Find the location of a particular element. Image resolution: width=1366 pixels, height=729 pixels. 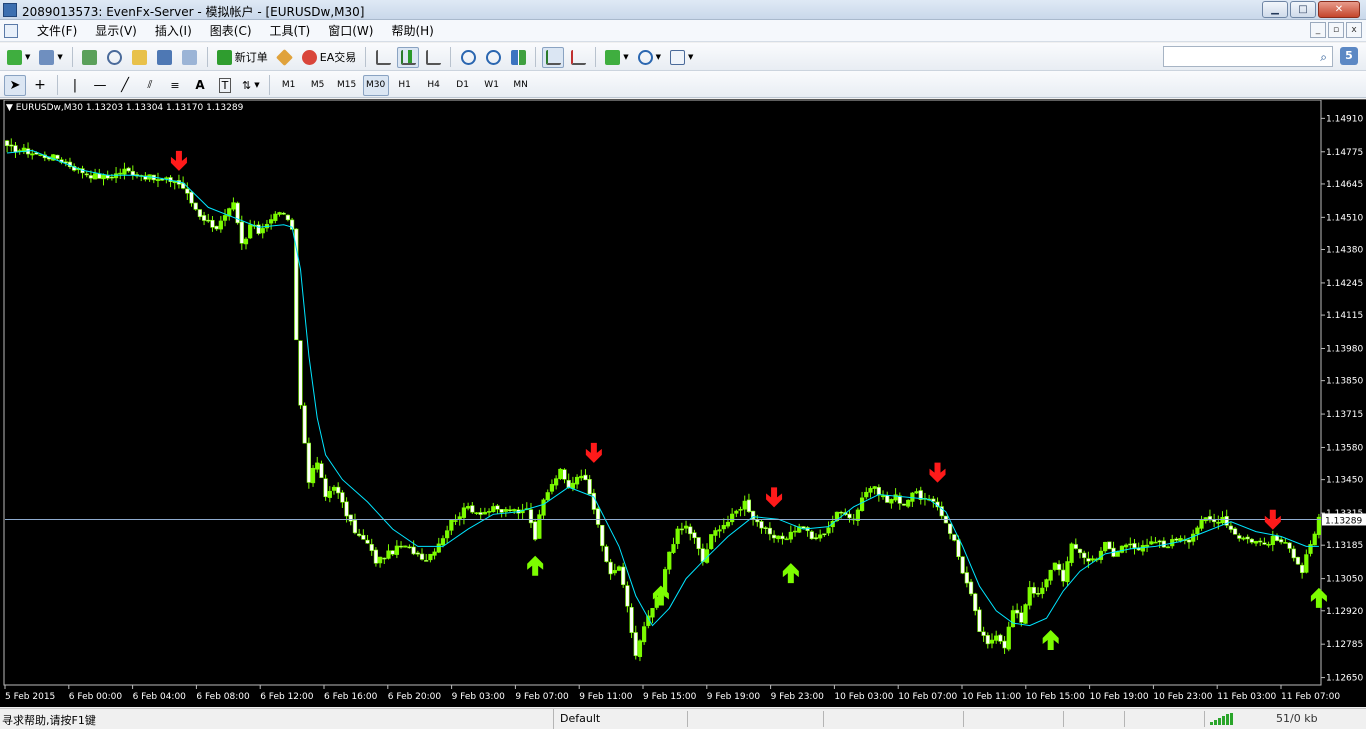

auto-scroll-icon is located at coordinates (553, 57).